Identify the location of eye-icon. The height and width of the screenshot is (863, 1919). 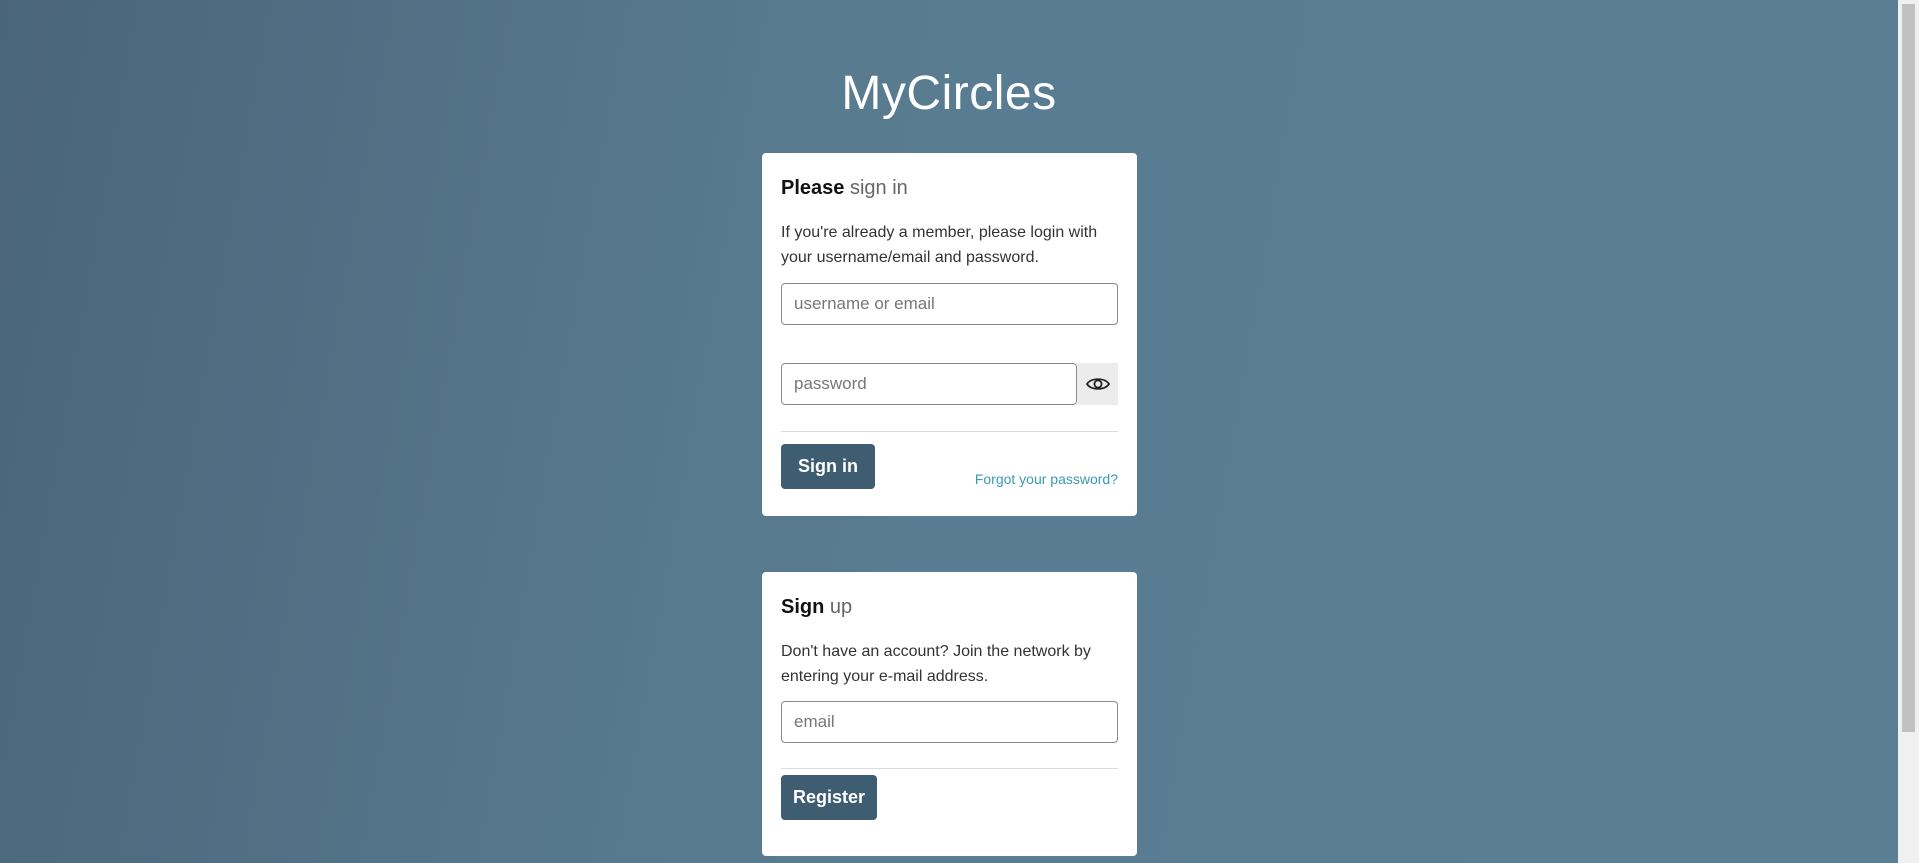
(1097, 384).